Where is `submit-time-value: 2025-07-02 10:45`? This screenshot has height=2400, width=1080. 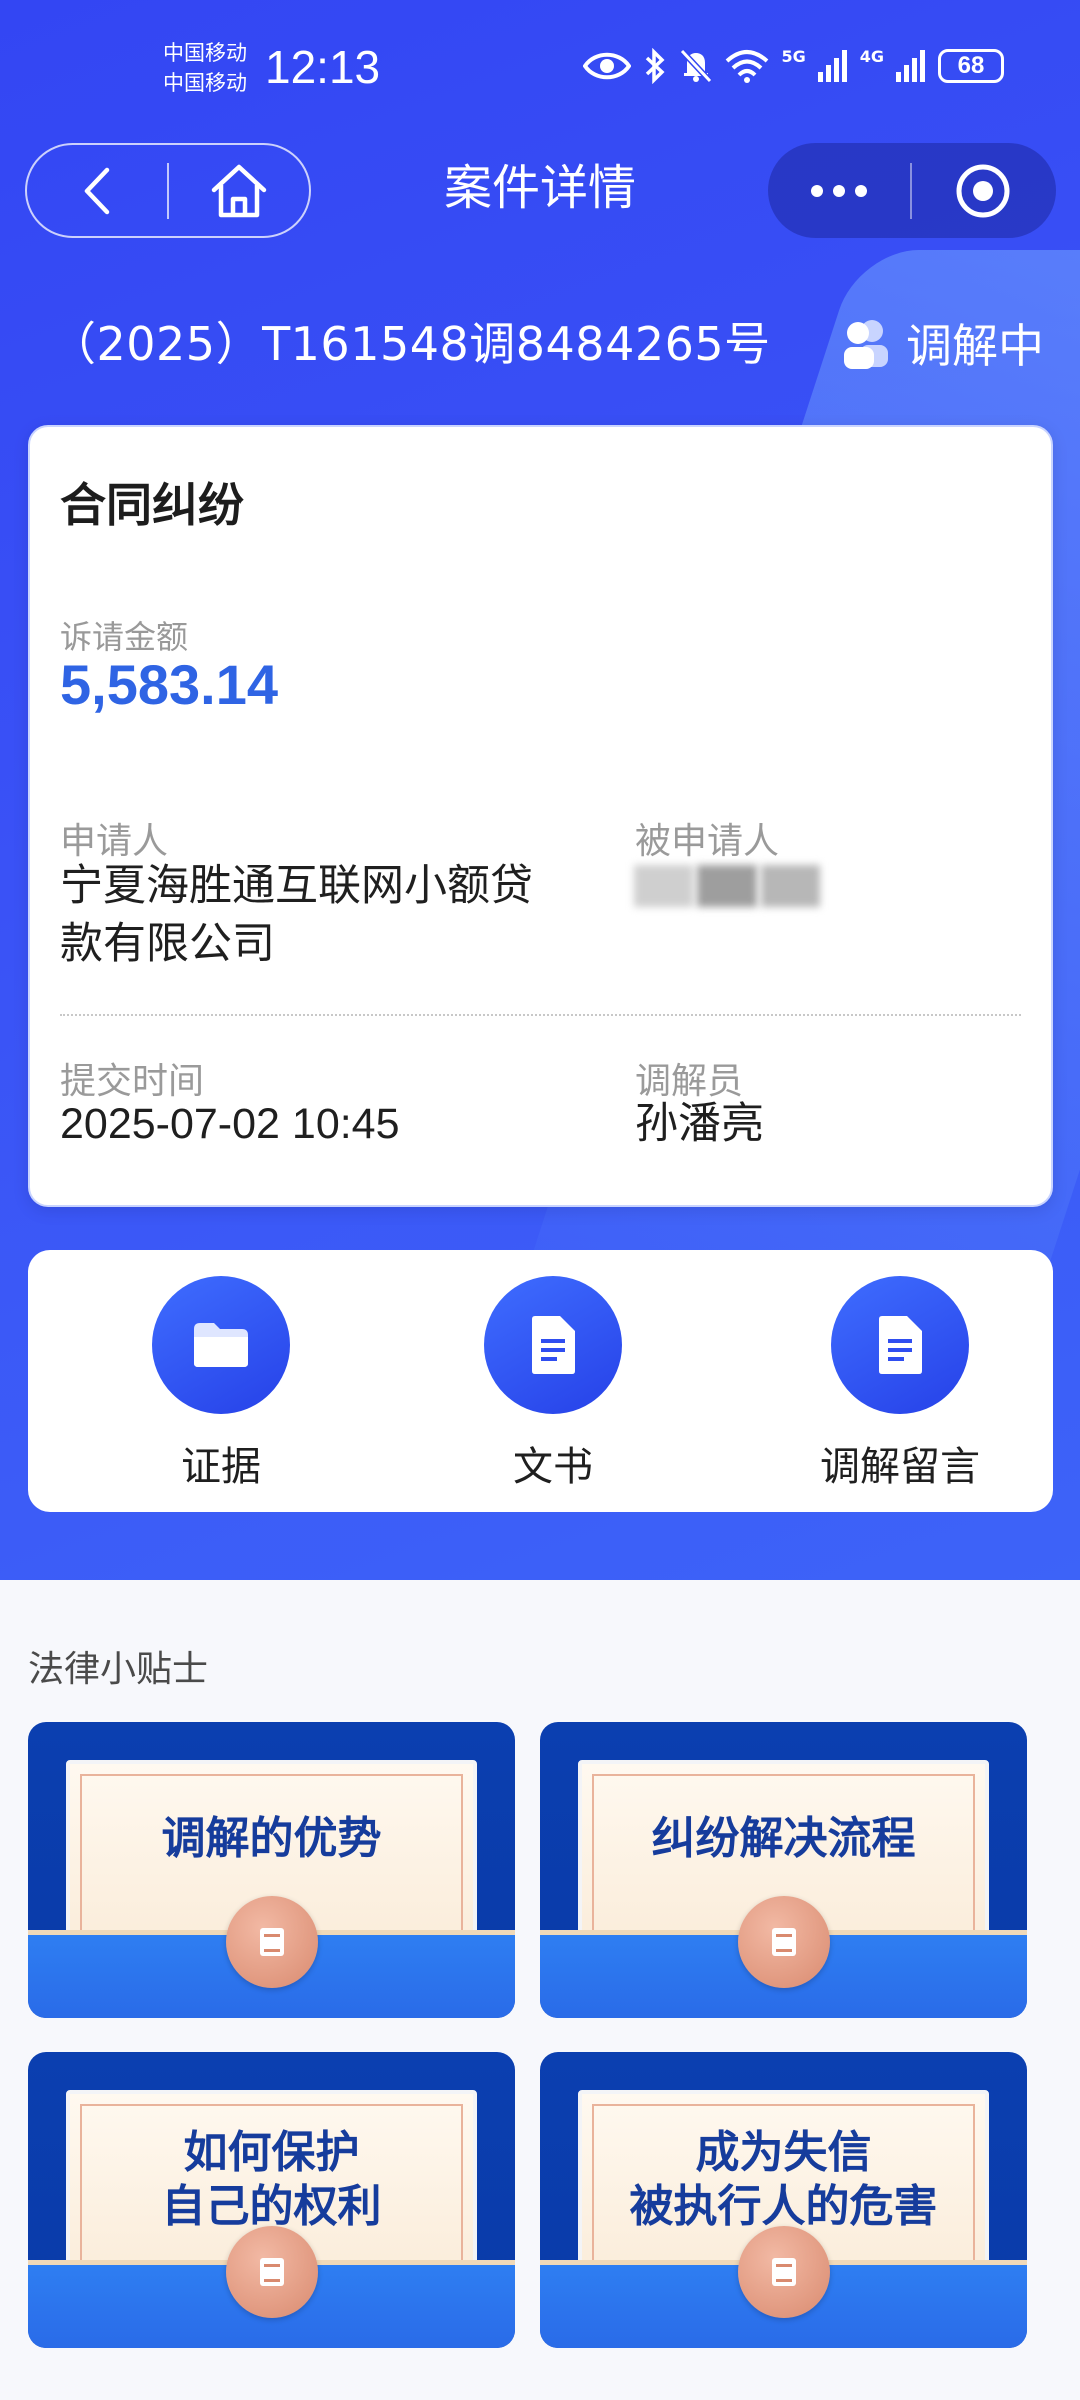 submit-time-value: 2025-07-02 10:45 is located at coordinates (230, 1124).